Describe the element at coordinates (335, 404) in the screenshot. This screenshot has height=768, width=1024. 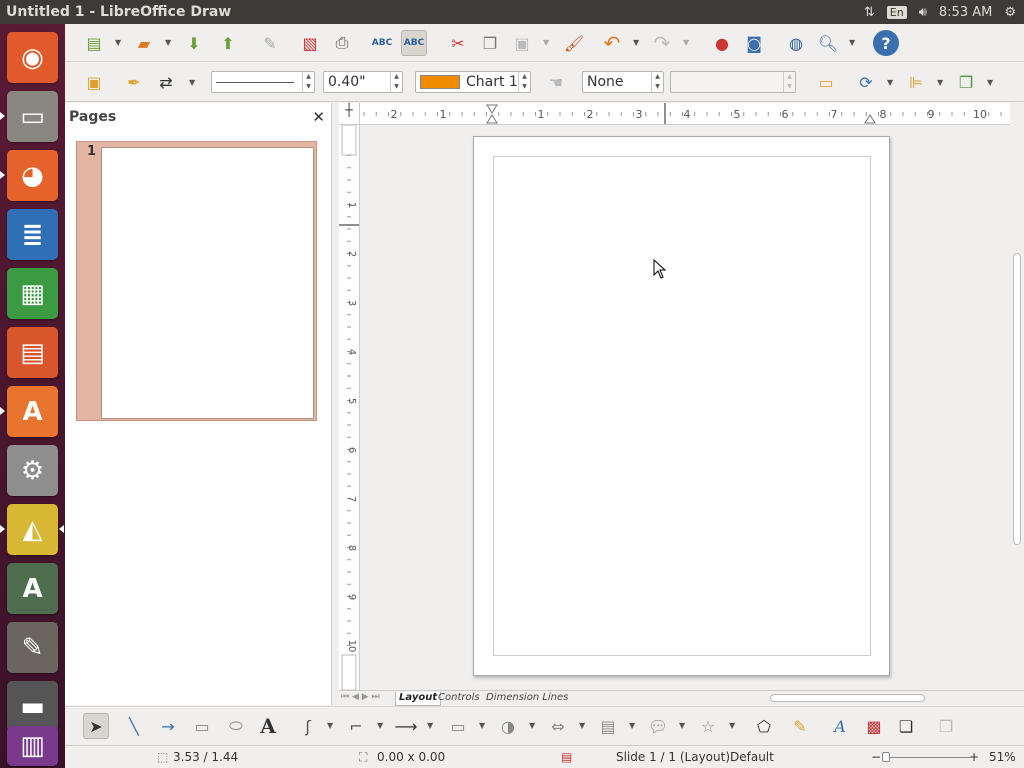
I see `pane-splitter` at that location.